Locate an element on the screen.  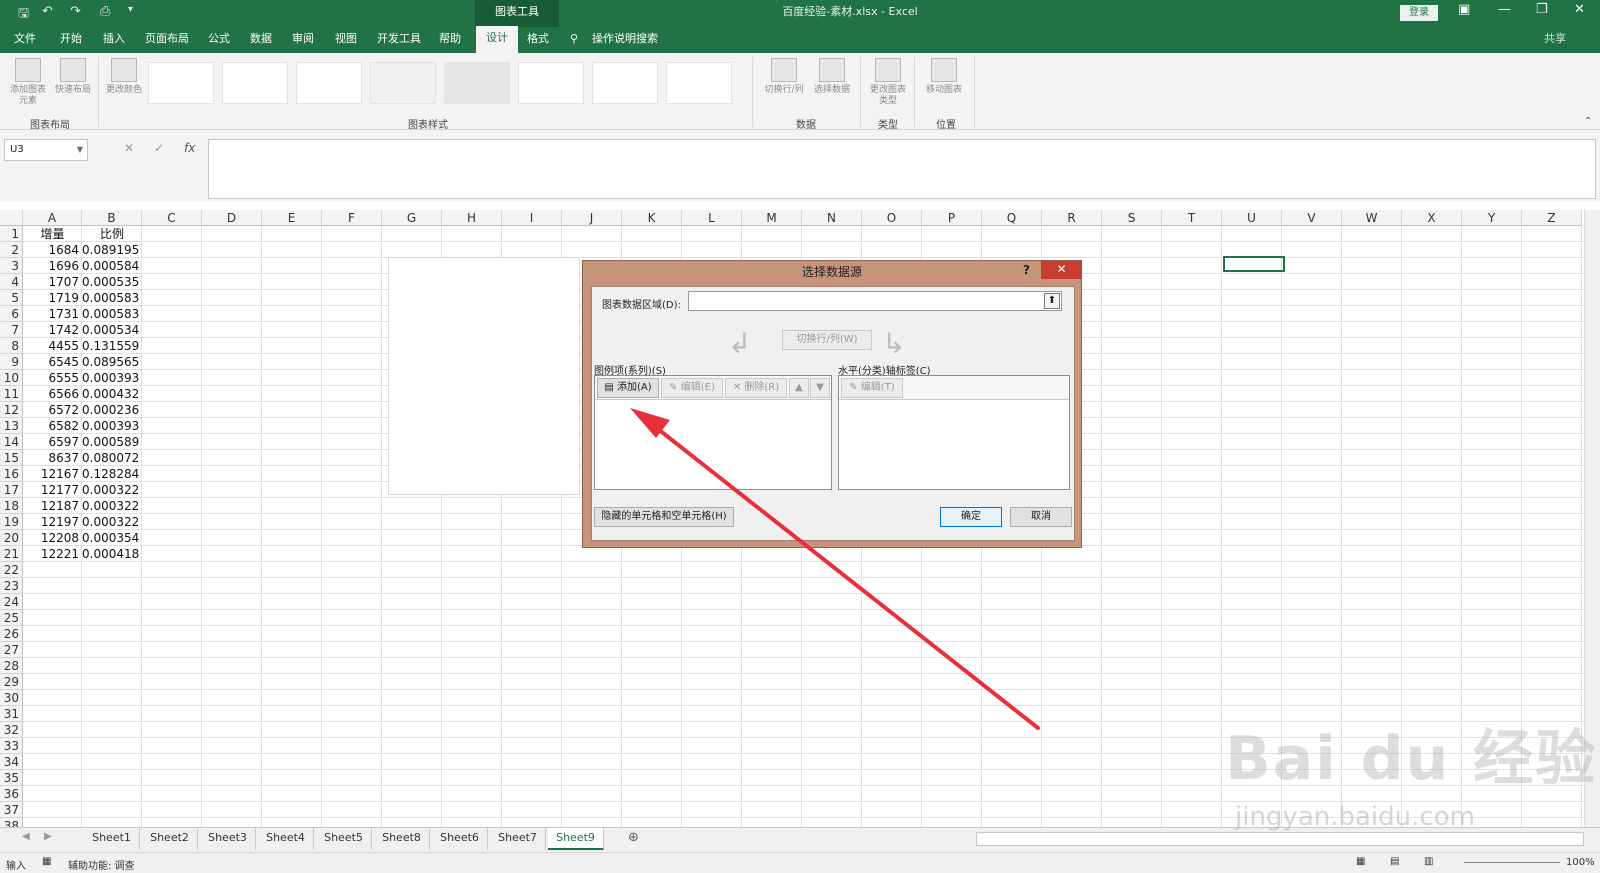
row-header: 32 is located at coordinates (11, 730).